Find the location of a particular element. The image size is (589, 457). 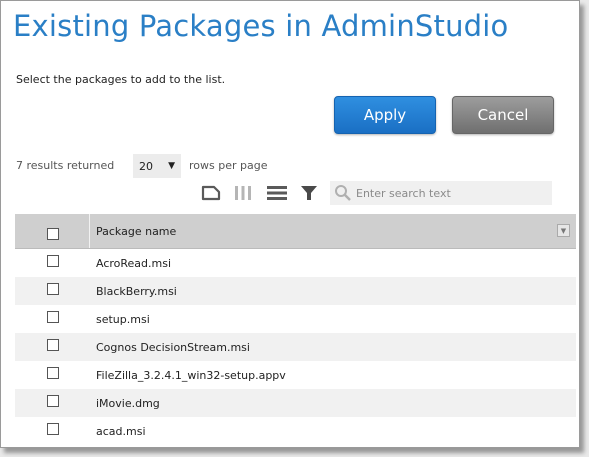

search-input is located at coordinates (451, 193).